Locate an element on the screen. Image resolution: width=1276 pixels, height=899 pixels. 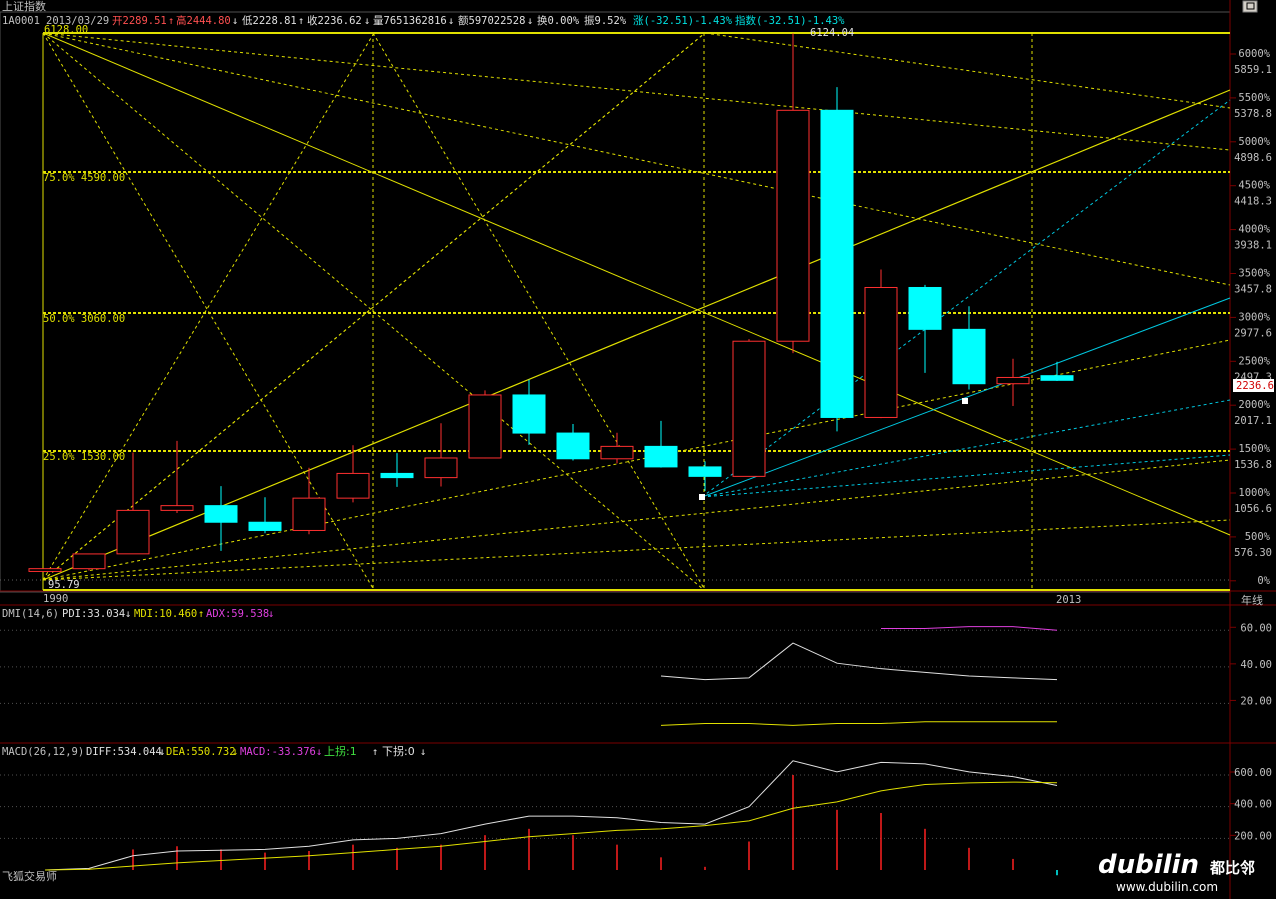
candle-body-2012 is located at coordinates (1013, 380).